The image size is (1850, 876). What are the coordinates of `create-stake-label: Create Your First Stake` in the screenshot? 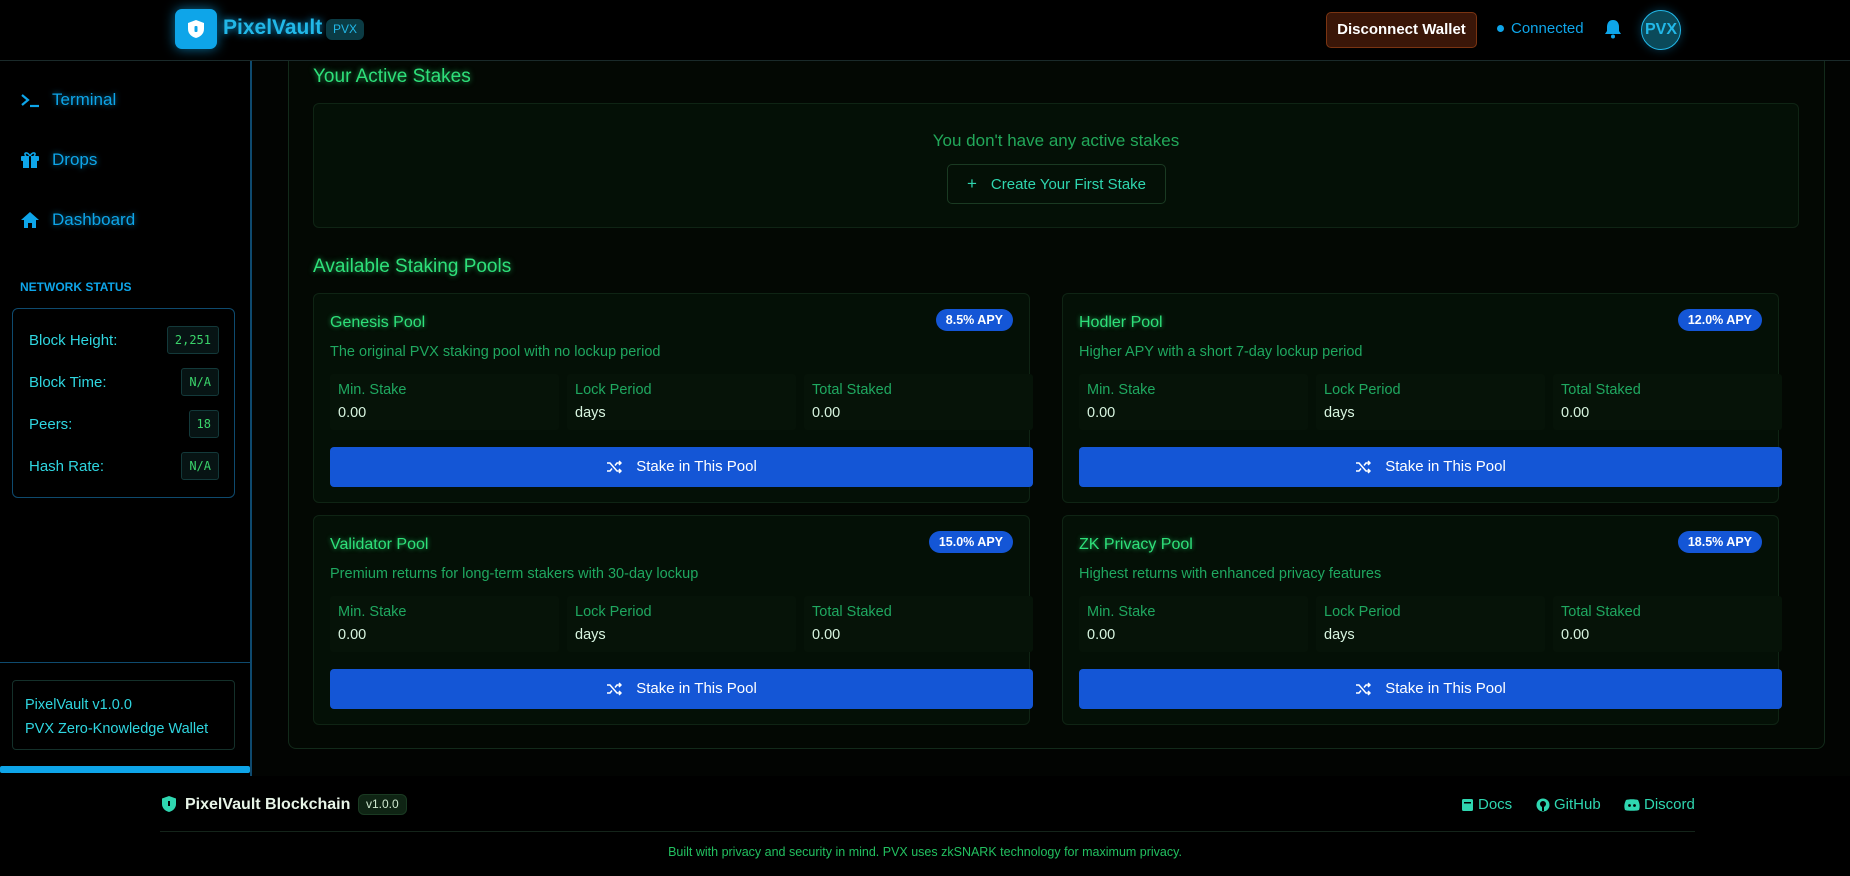 It's located at (1068, 184).